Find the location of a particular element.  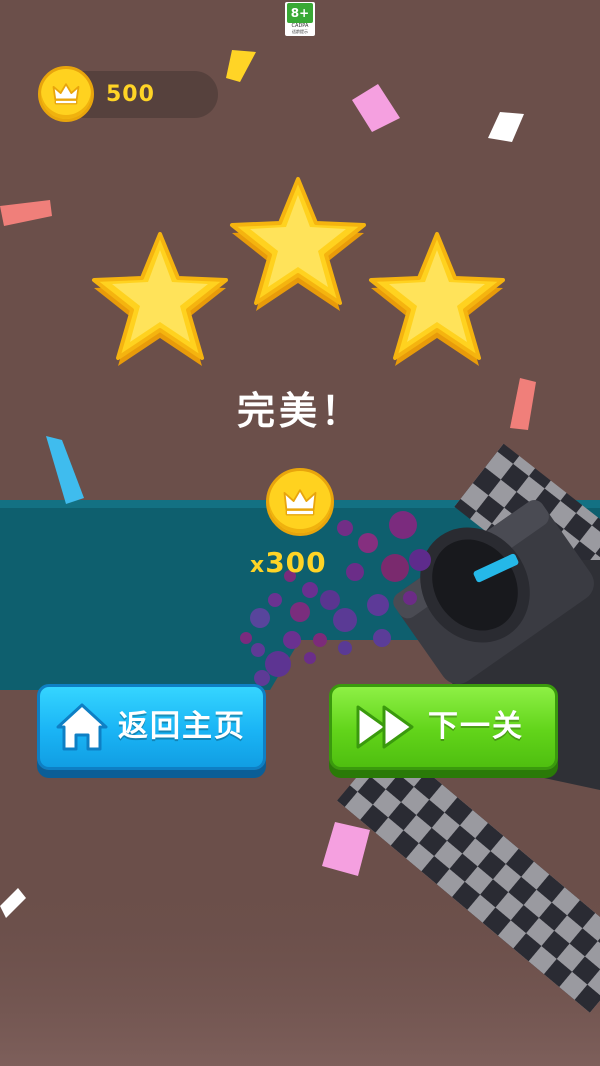

next-level-button-label: 下一关 is located at coordinates (476, 726).